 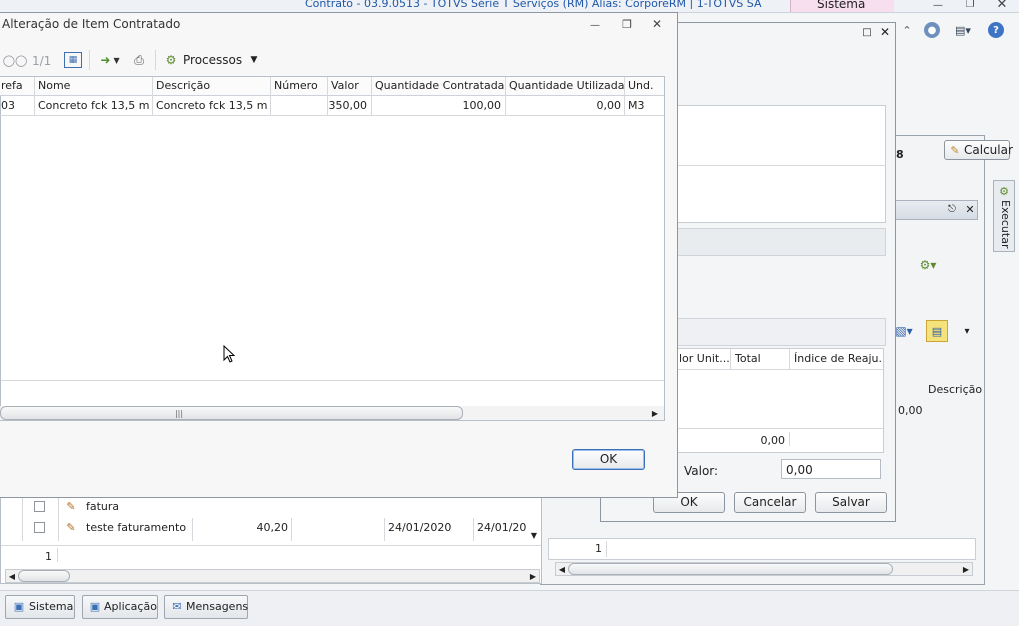 I want to click on taskbar-tab-label: Aplicação, so click(x=130, y=606).